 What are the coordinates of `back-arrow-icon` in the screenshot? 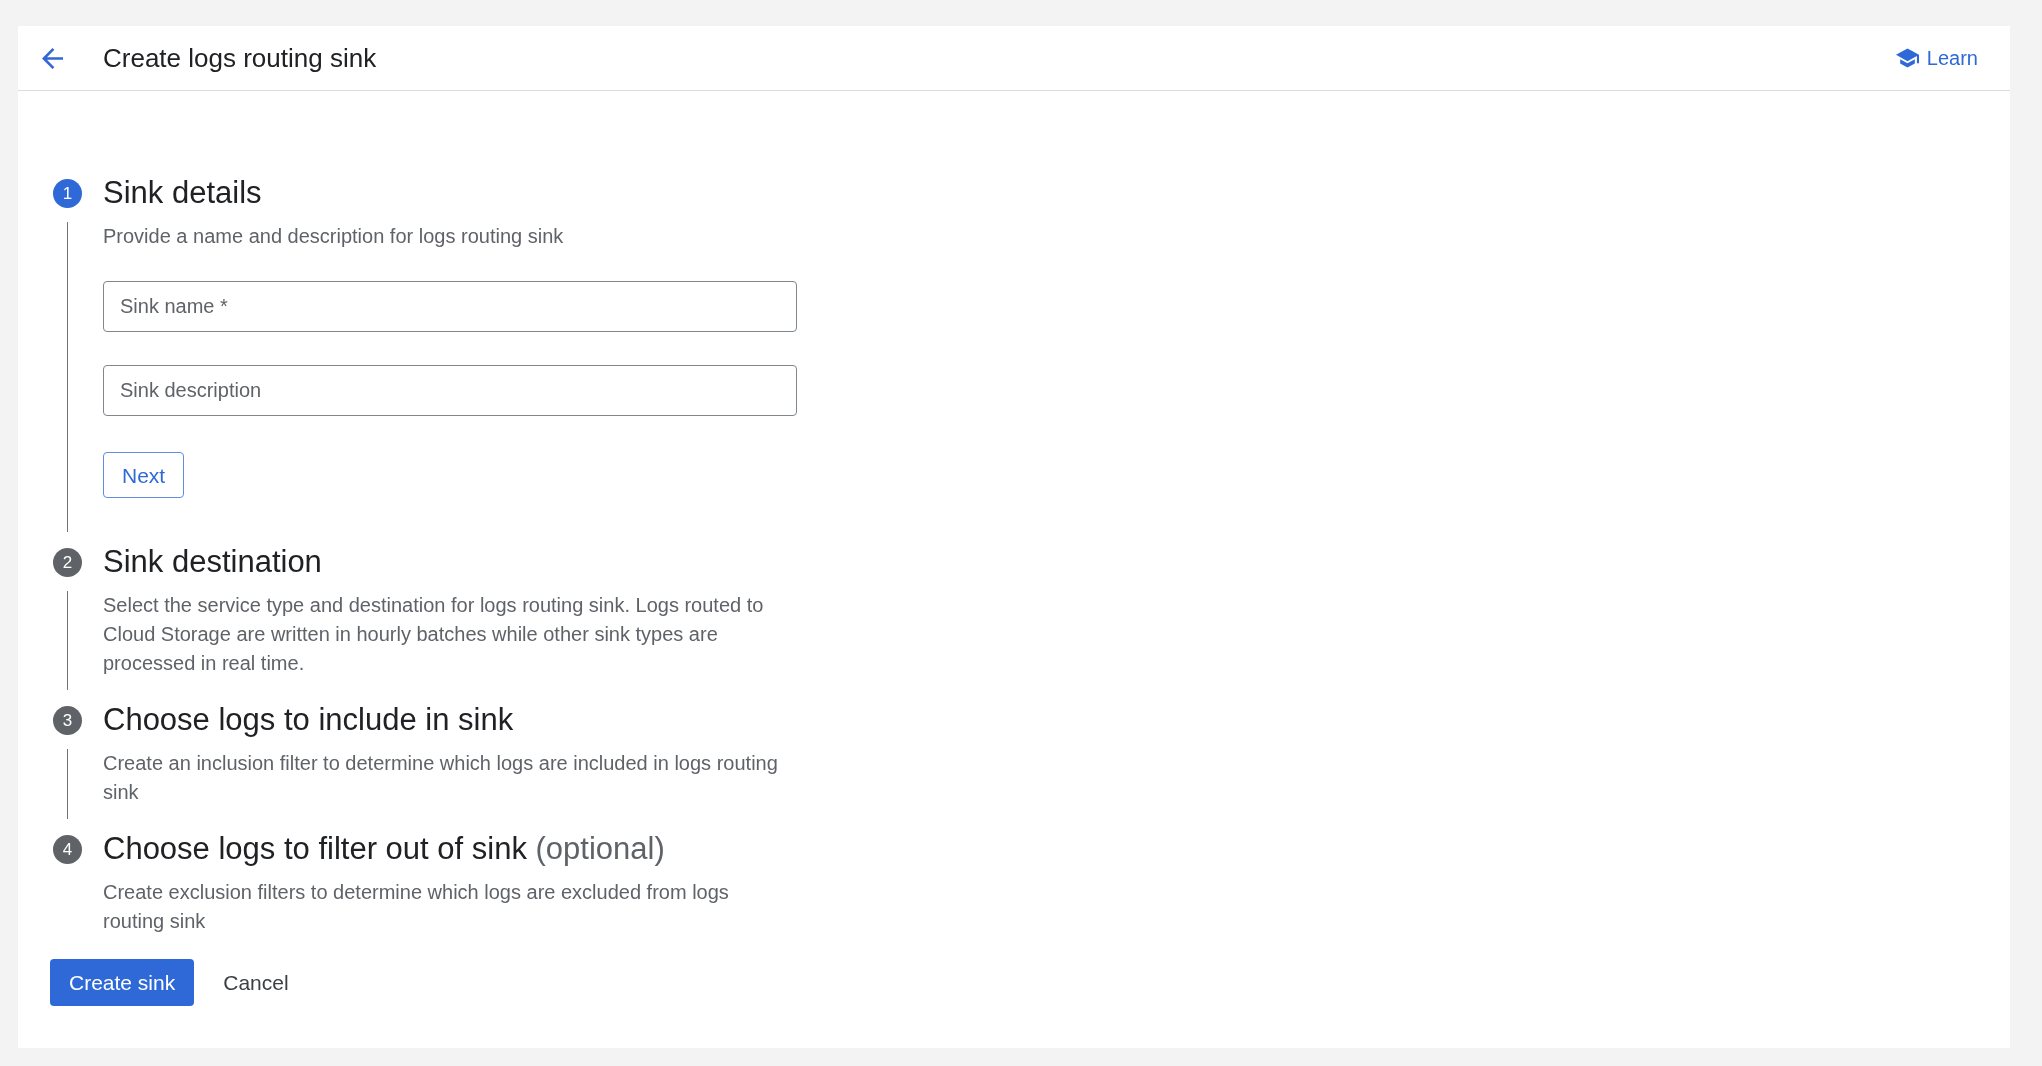 It's located at (52, 58).